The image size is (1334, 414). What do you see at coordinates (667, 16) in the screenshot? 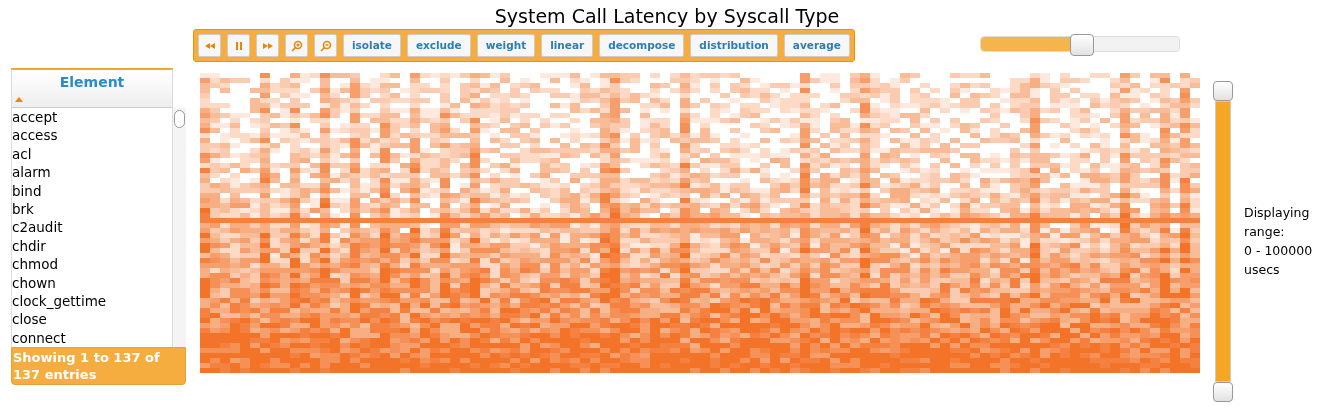
I see `chart-title: System Call Latency by Syscall Type` at bounding box center [667, 16].